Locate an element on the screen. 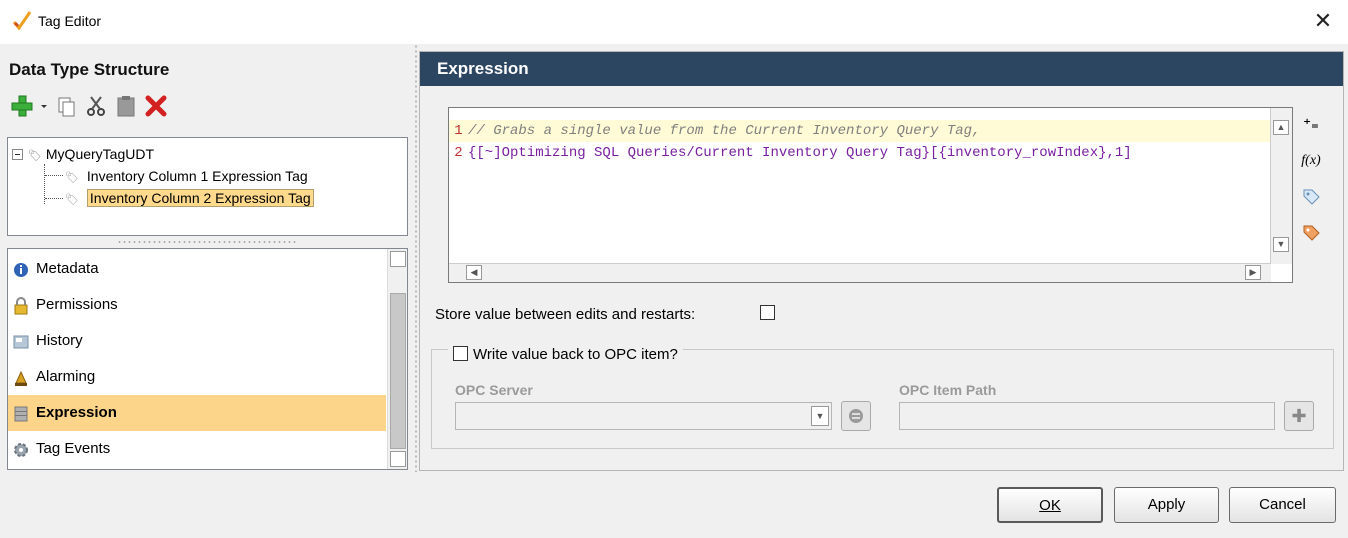 This screenshot has width=1348, height=538. store-value-label: Store value between edits and restarts: is located at coordinates (565, 314).